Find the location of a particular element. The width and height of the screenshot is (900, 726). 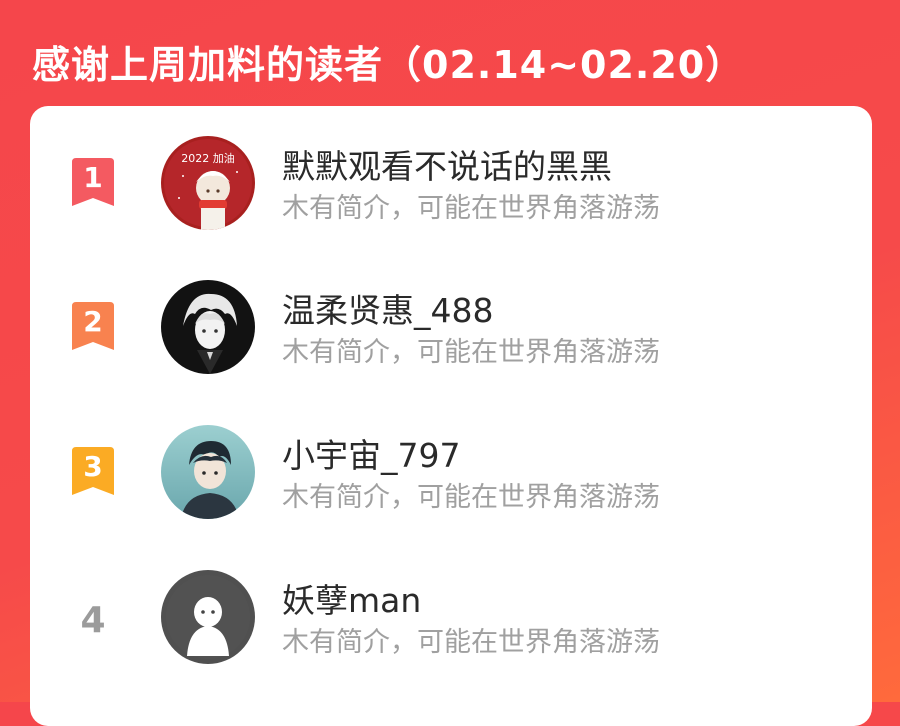

user-name: 温柔贤惠_488 is located at coordinates (388, 308).